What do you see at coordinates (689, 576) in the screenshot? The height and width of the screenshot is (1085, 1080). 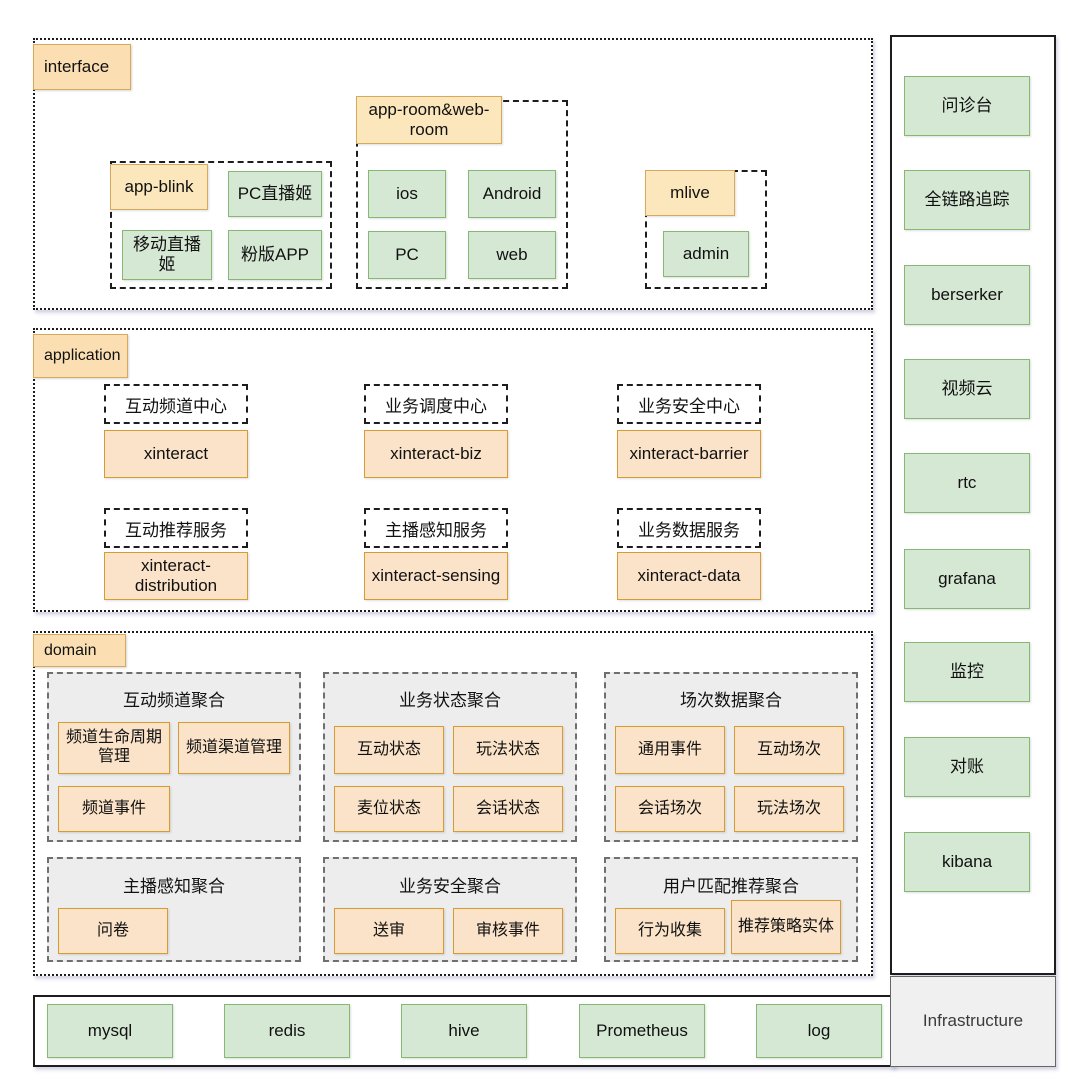 I see `service-xinteract-data: xinteract-data` at bounding box center [689, 576].